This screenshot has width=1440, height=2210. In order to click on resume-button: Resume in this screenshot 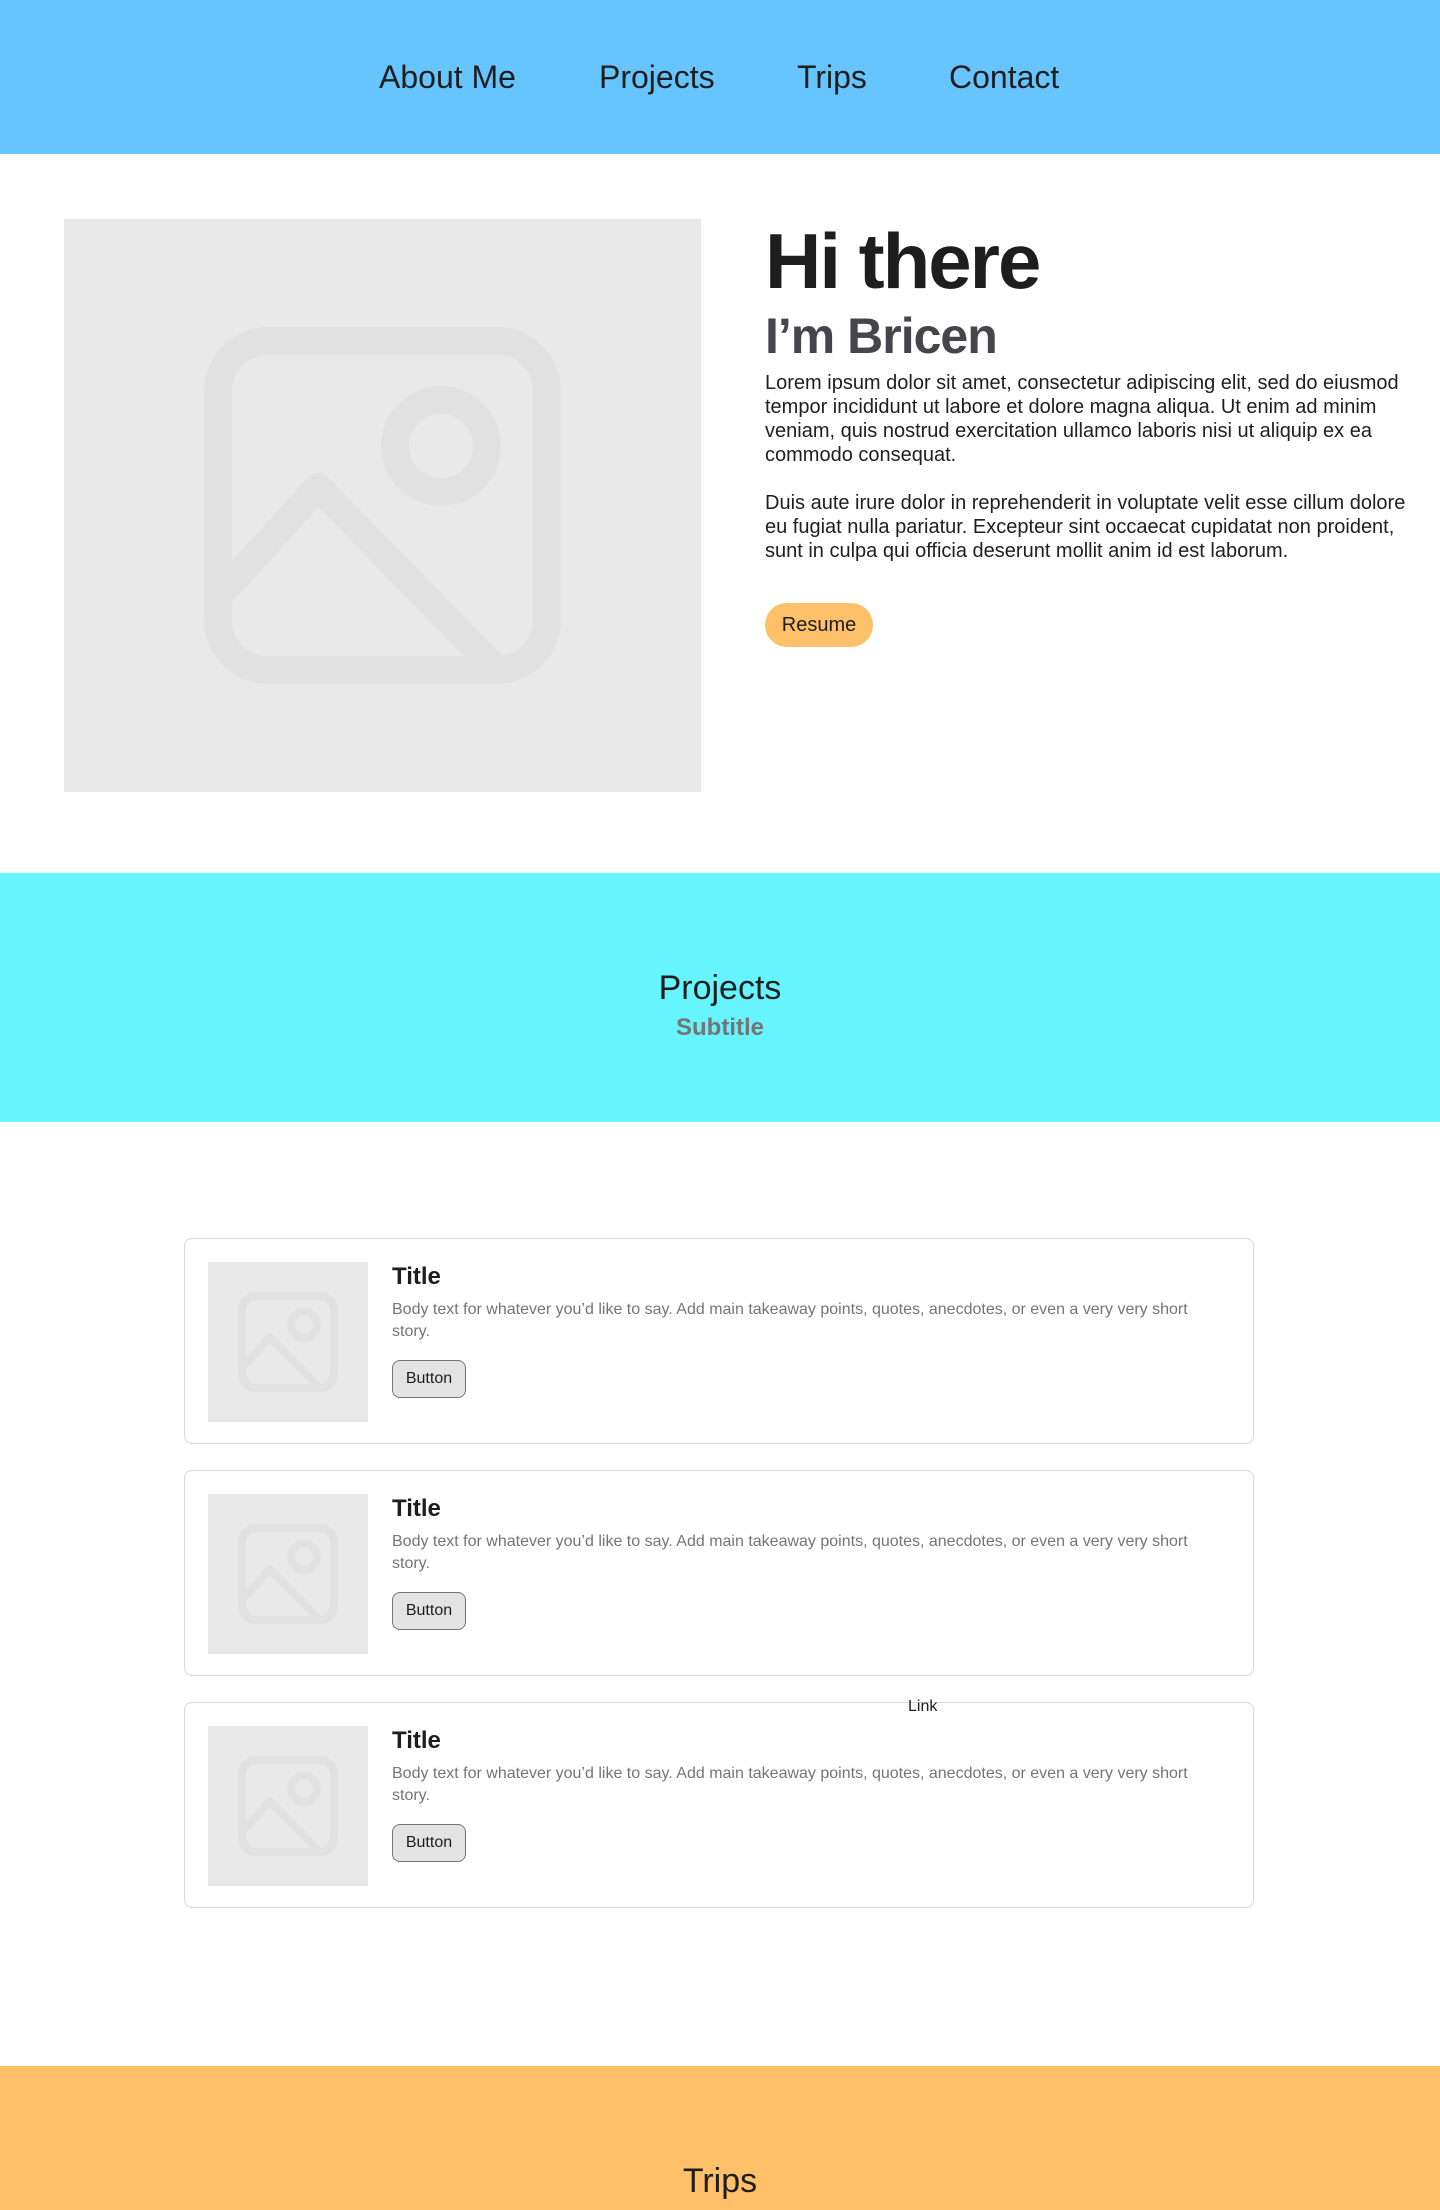, I will do `click(819, 625)`.